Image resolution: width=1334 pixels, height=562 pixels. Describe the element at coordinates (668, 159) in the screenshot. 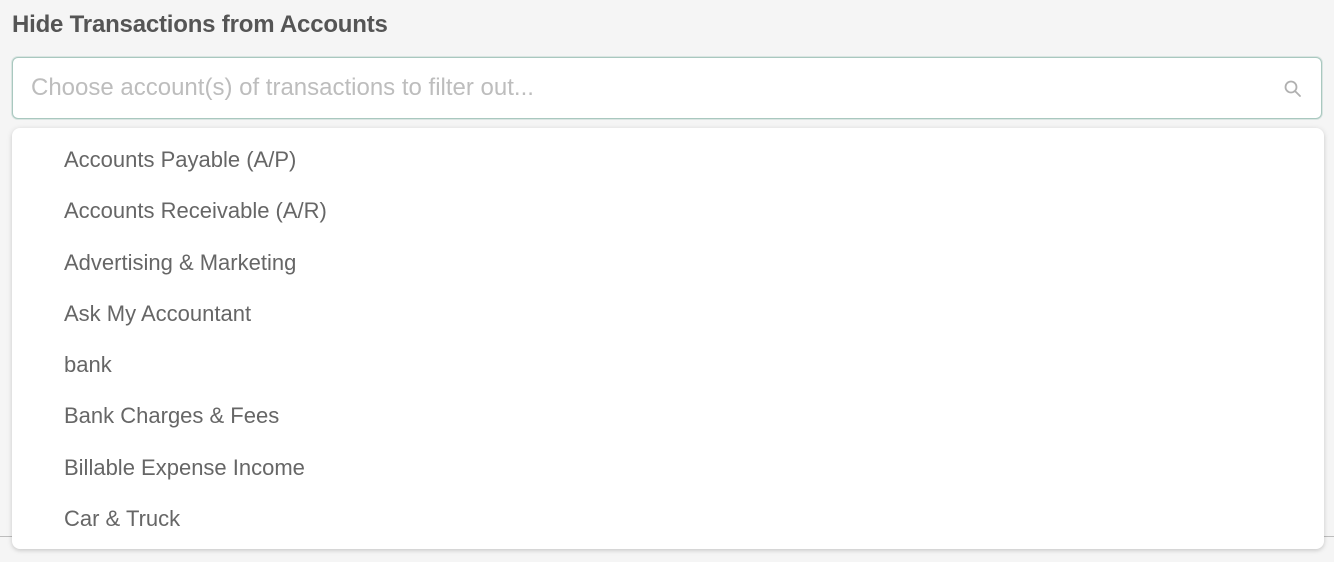

I see `account-option: Accounts Payable (A/P)` at that location.